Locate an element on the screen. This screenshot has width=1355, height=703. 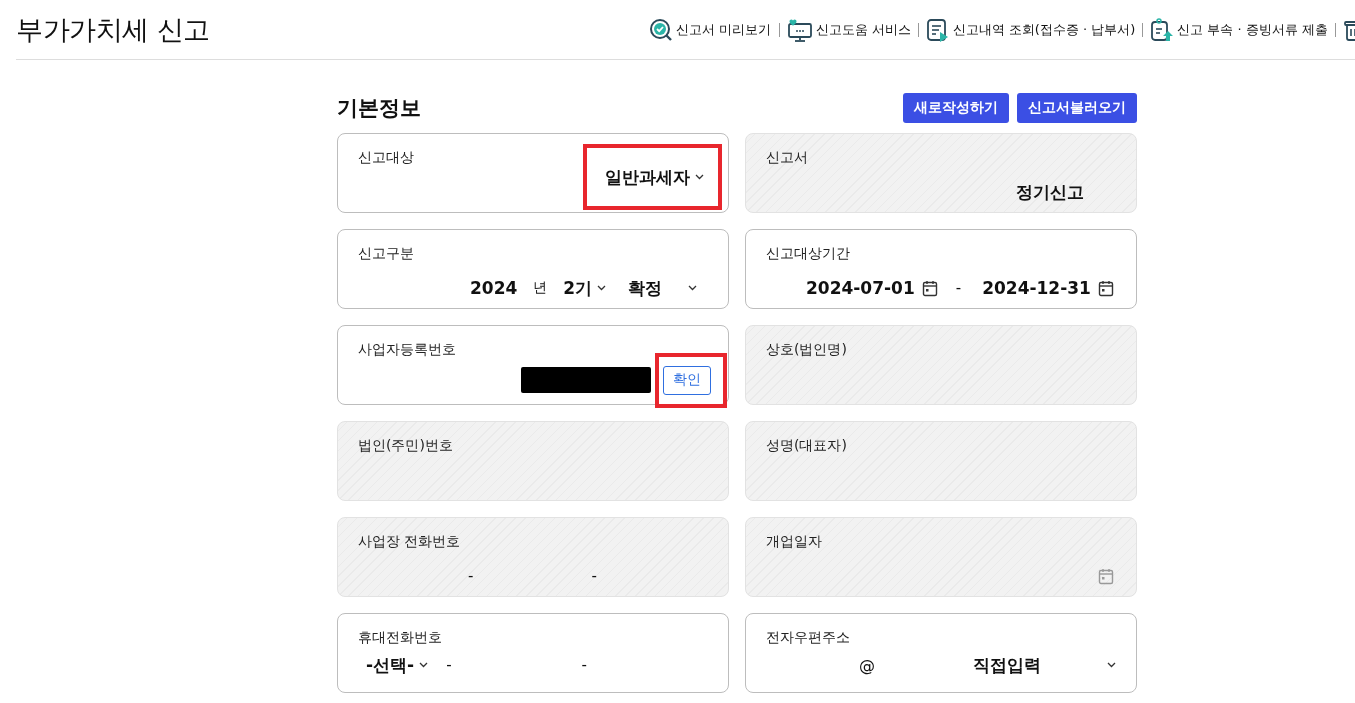
field-label: 신고대상기간 is located at coordinates (808, 253).